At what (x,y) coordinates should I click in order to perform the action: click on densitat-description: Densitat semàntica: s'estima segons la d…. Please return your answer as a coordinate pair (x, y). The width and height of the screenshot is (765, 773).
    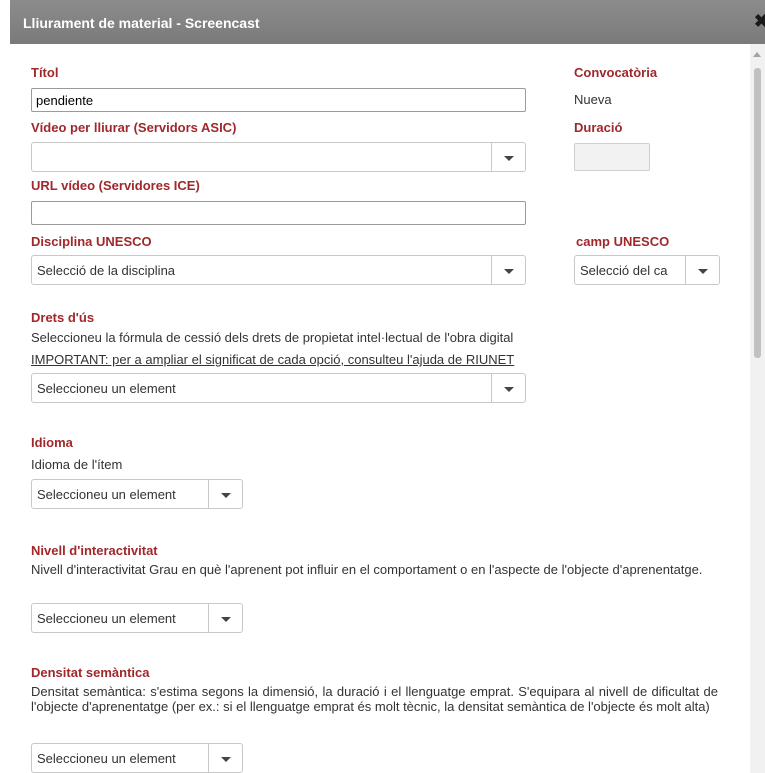
    Looking at the image, I should click on (374, 699).